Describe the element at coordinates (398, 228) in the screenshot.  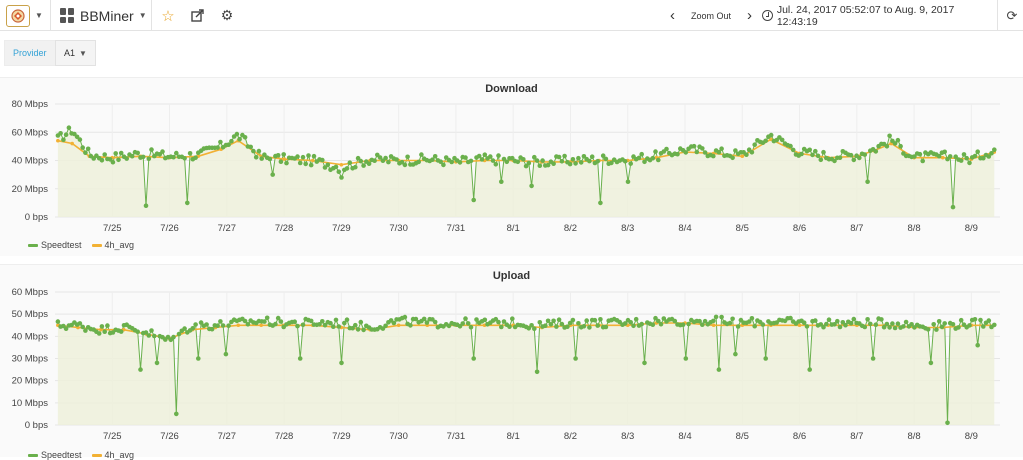
I see `x-tick-label: 7/30` at that location.